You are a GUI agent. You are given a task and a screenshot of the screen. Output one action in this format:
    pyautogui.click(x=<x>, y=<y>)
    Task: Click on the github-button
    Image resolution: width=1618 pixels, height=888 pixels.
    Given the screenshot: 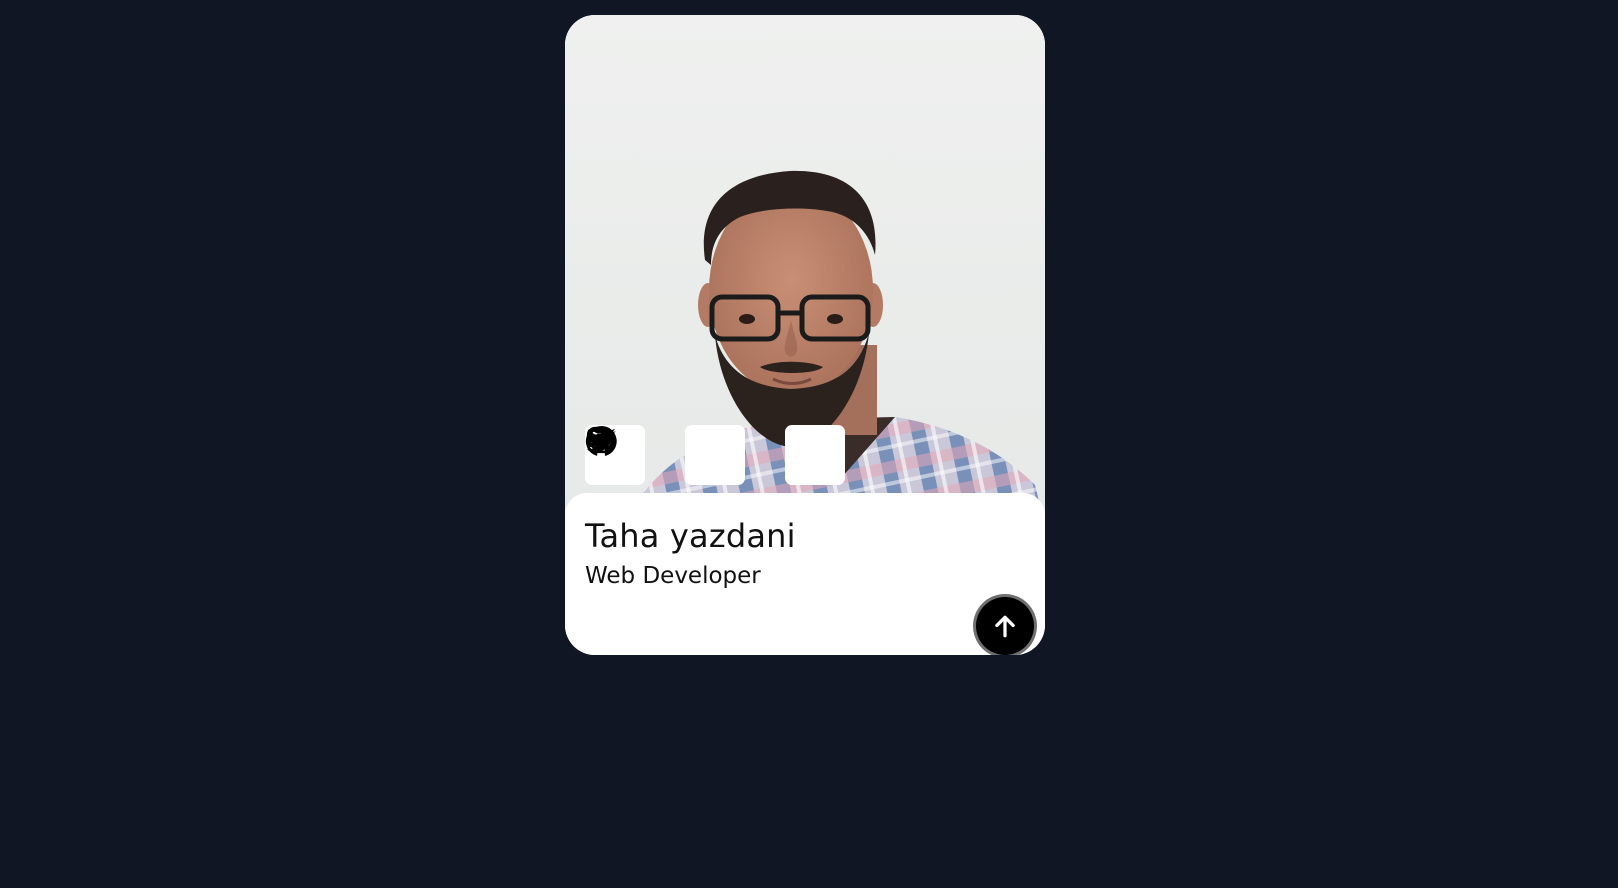 What is the action you would take?
    pyautogui.click(x=715, y=455)
    